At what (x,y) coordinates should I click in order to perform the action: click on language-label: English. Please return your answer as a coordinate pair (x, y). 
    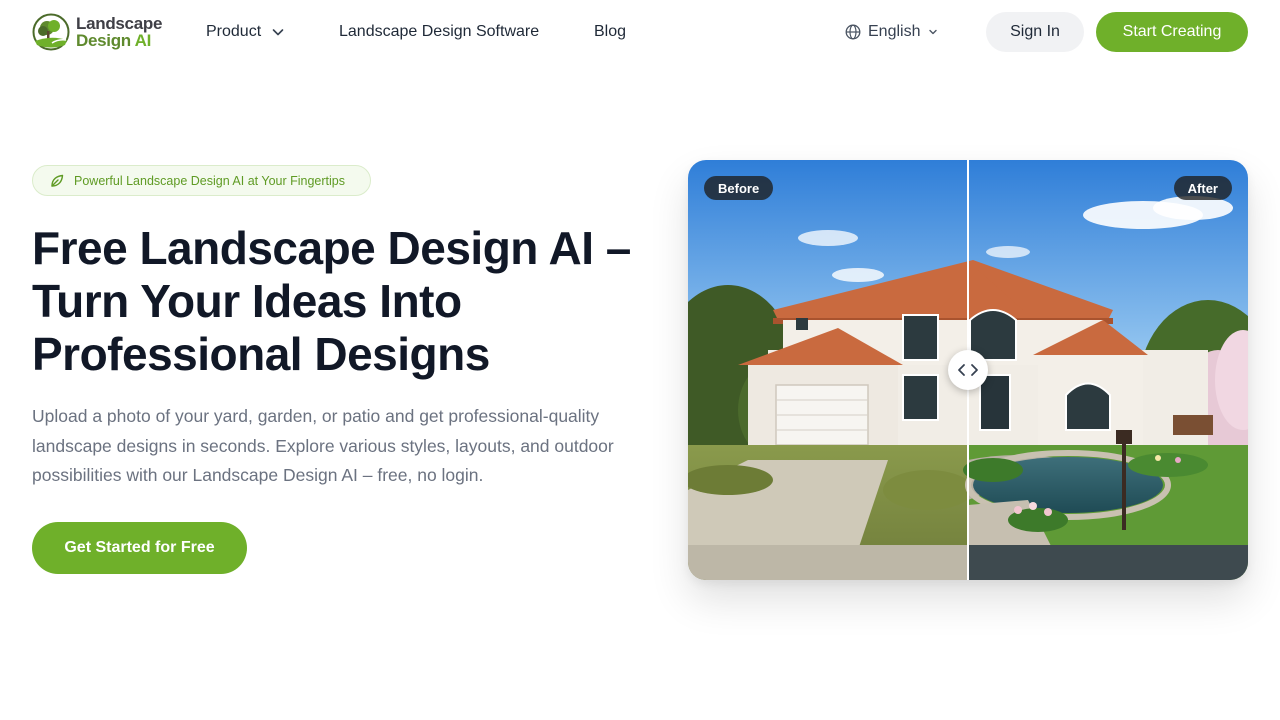
    Looking at the image, I should click on (894, 31).